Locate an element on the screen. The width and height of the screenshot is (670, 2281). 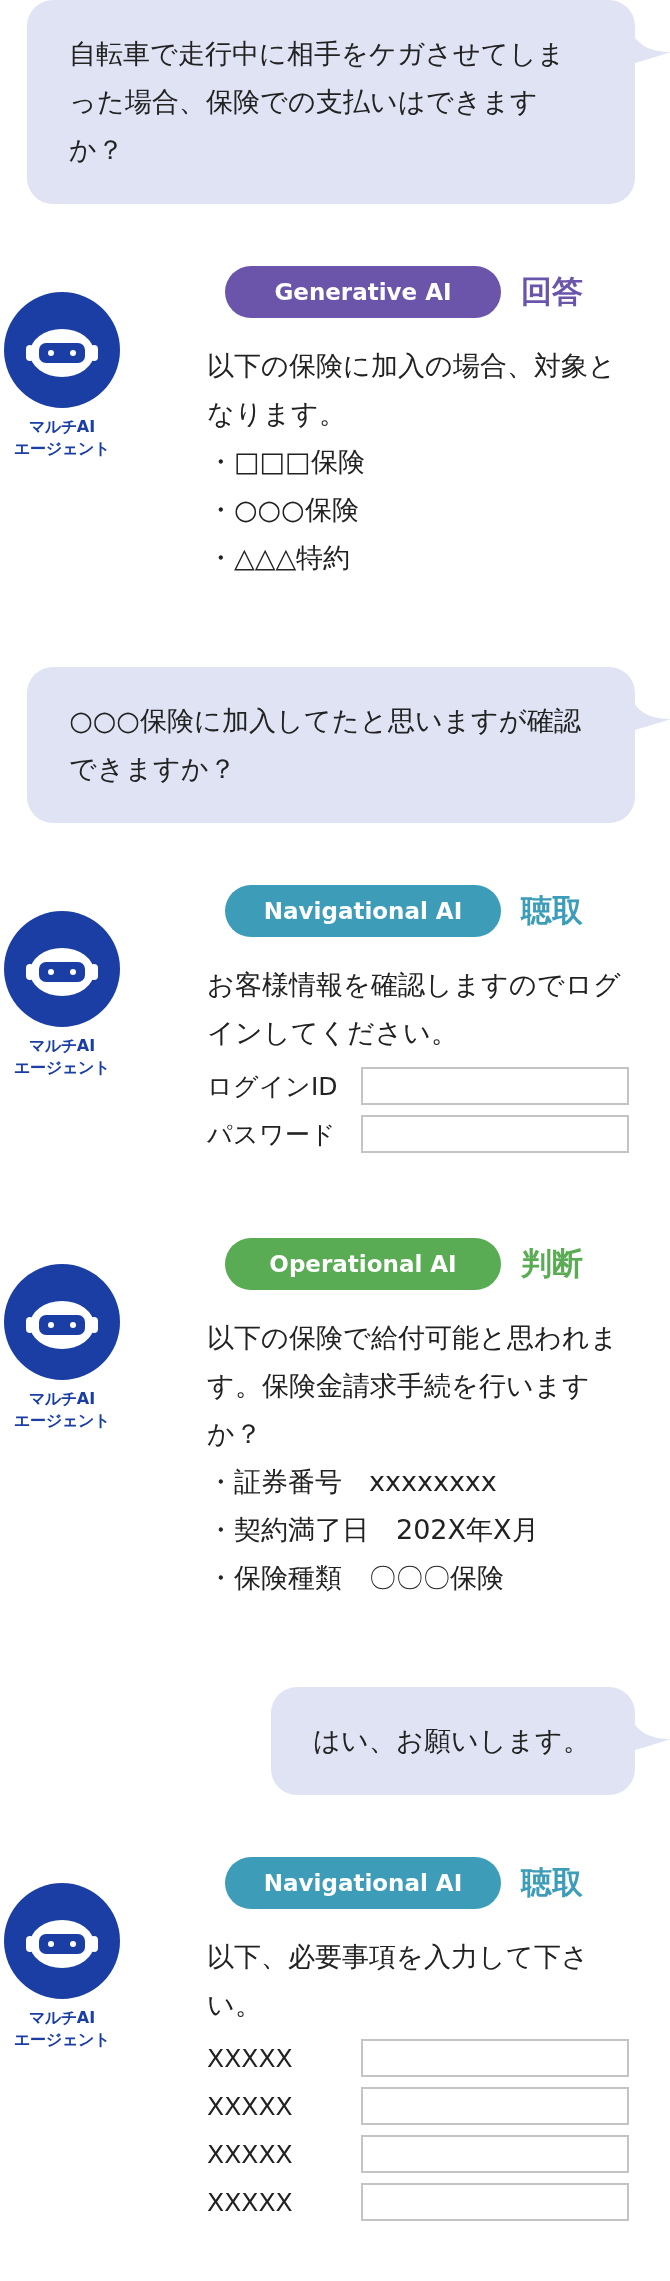
agent-message: 以下の保険で給付可能と思われます。保険金請求手続を行いますか？ is located at coordinates (413, 1386).